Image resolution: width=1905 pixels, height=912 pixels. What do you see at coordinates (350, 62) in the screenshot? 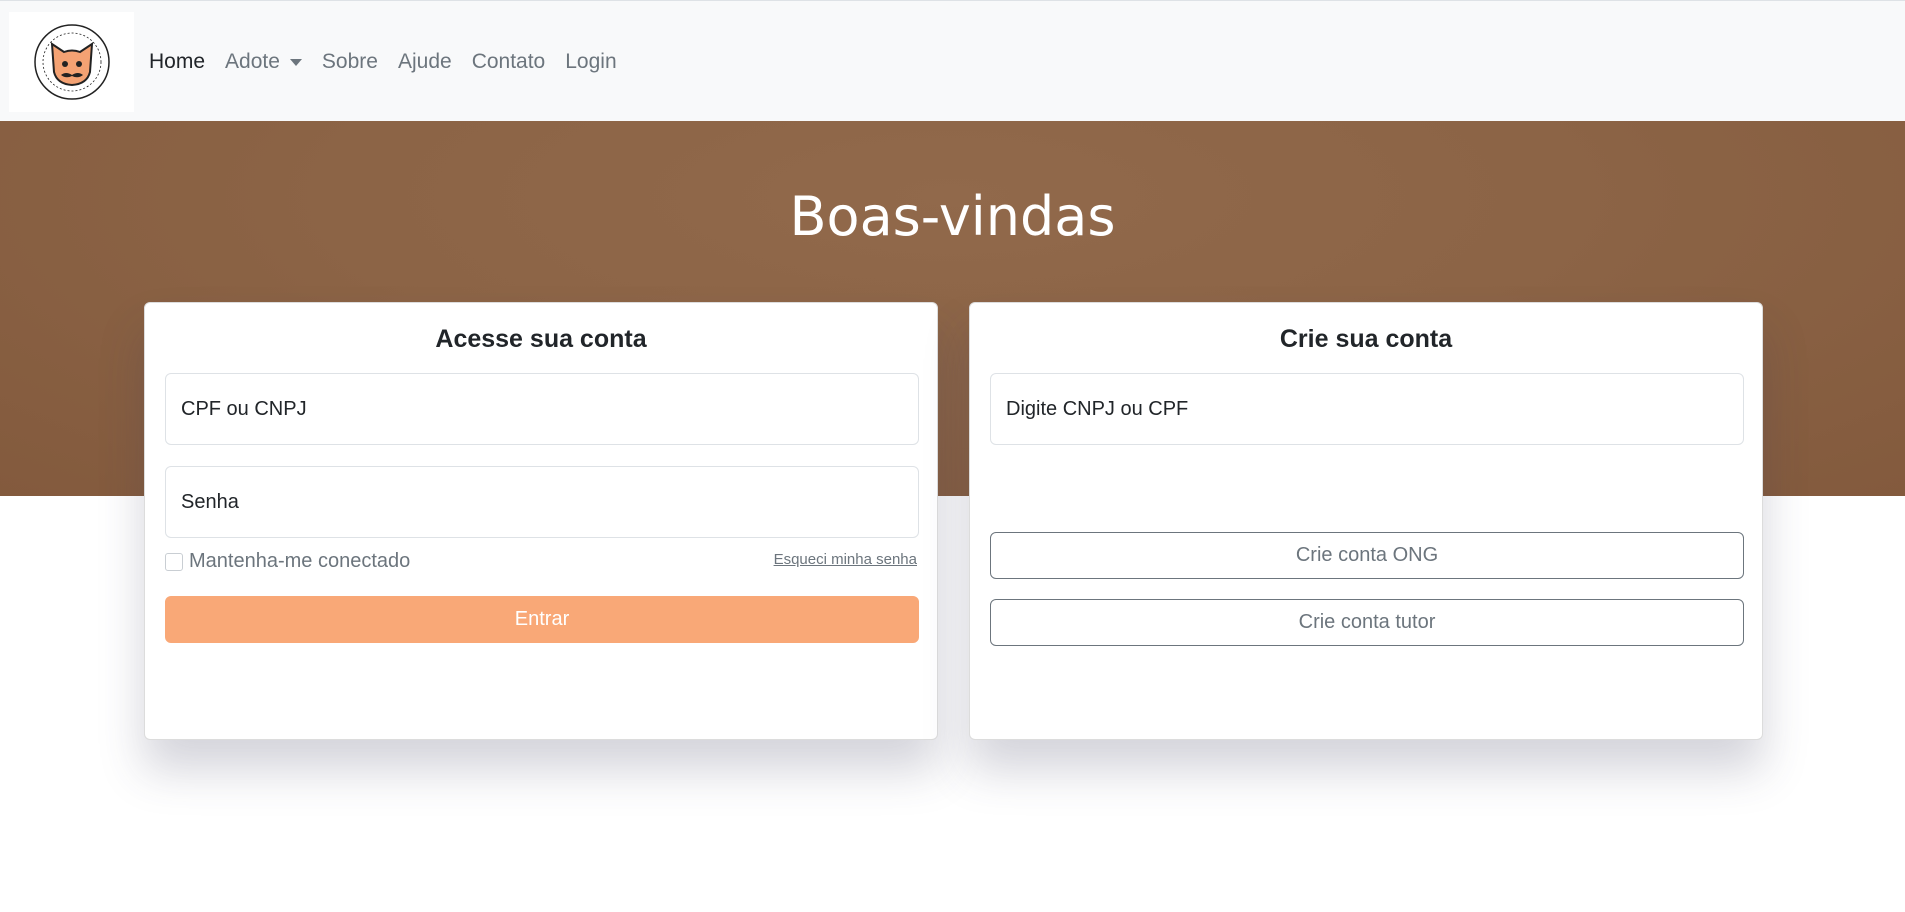
I see `nav-sobre-link: Sobre` at bounding box center [350, 62].